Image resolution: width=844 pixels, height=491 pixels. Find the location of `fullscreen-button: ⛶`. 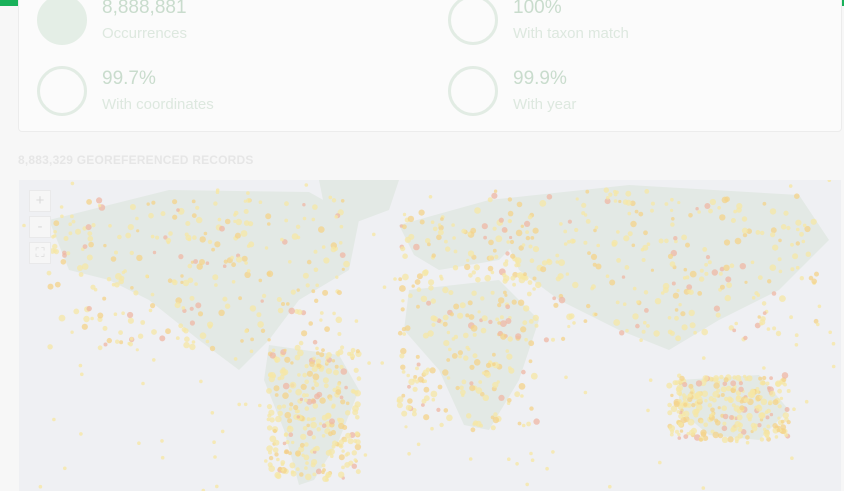

fullscreen-button: ⛶ is located at coordinates (40, 253).